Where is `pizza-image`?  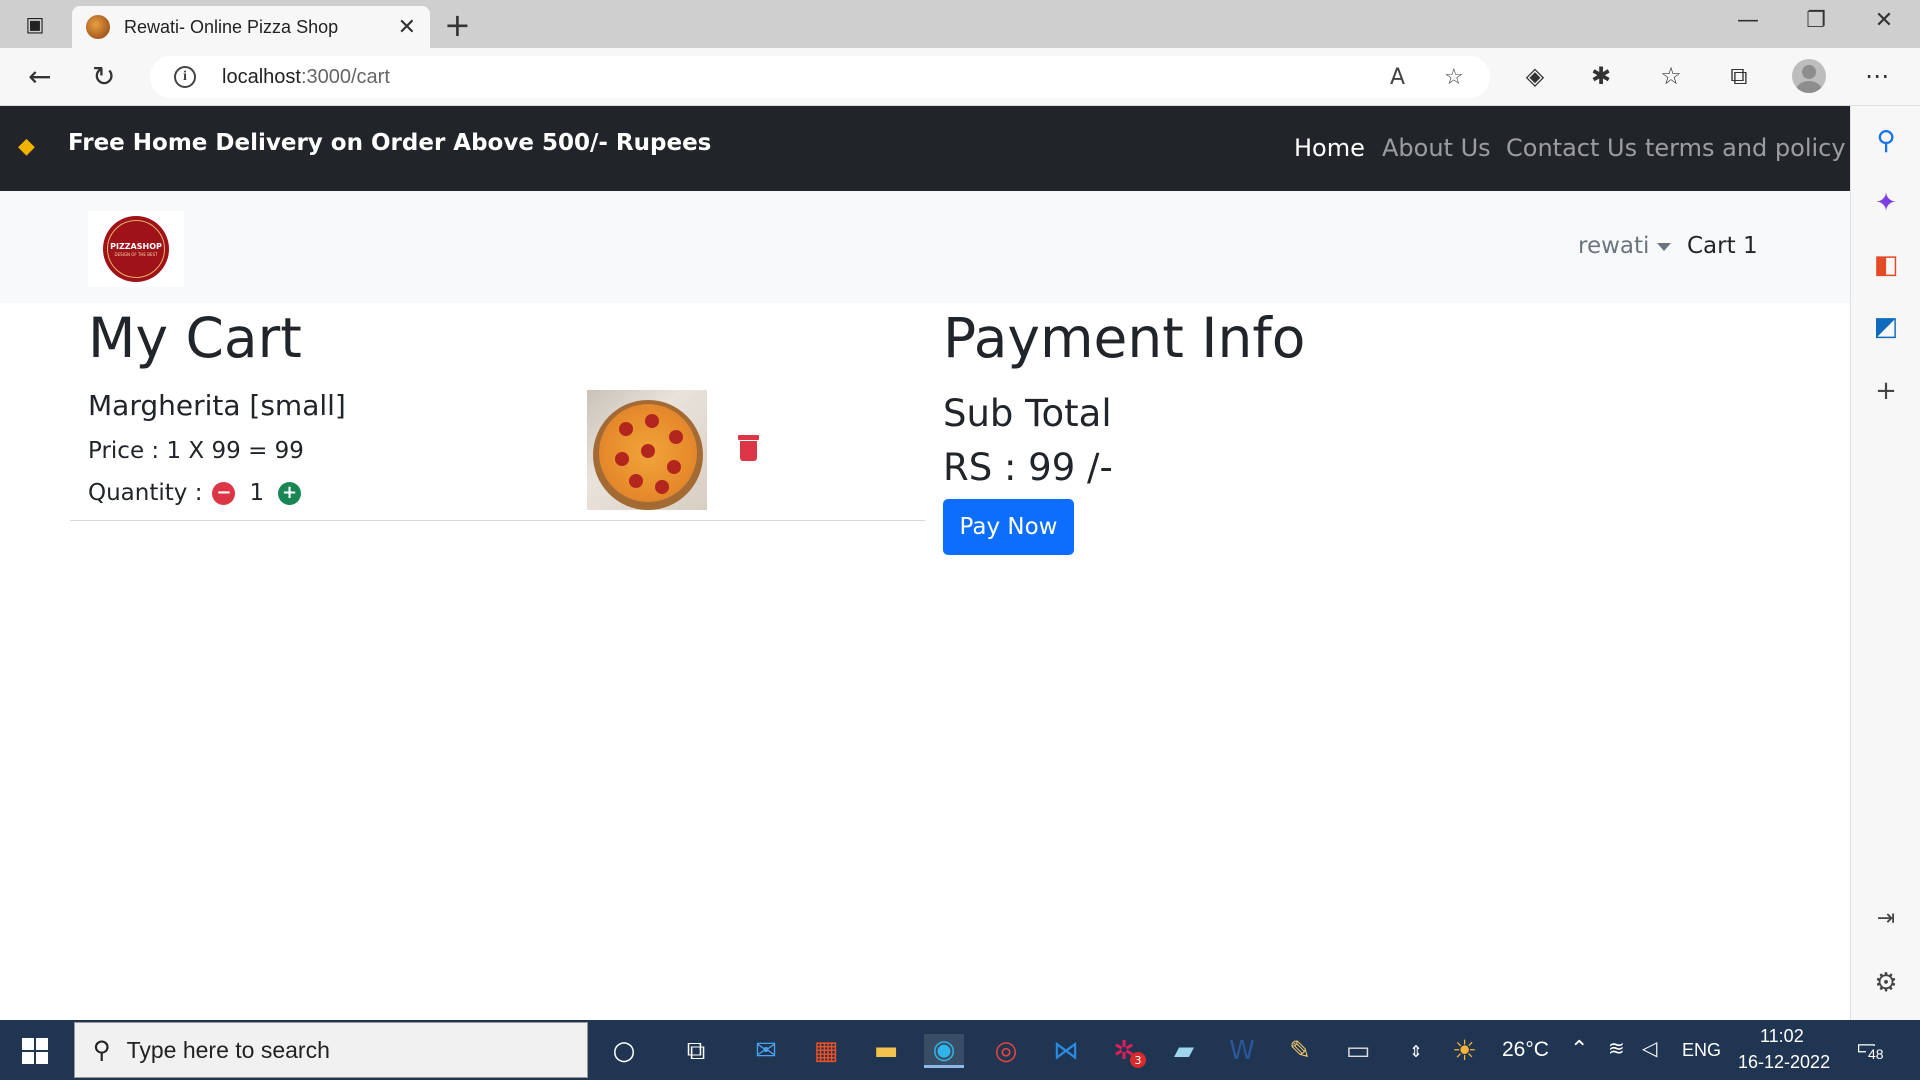
pizza-image is located at coordinates (647, 450).